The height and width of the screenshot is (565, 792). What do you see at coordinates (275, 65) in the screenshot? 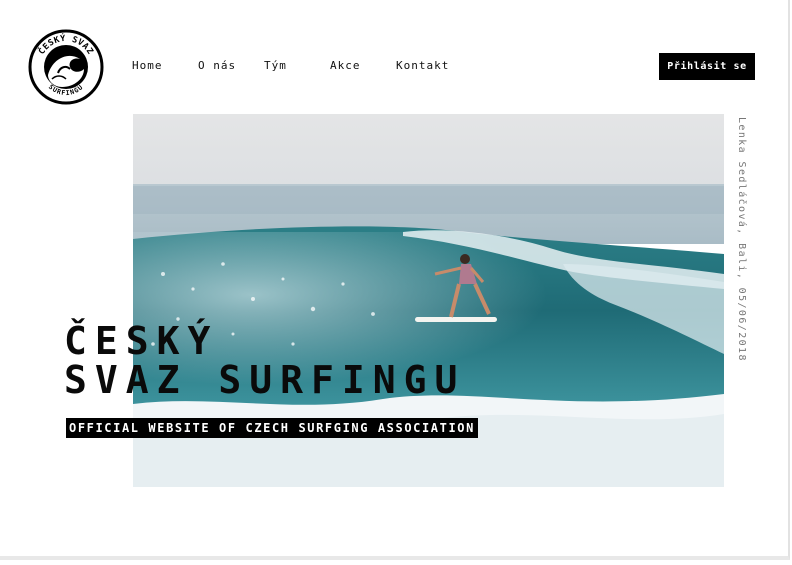
I see `nav-team: Tým` at bounding box center [275, 65].